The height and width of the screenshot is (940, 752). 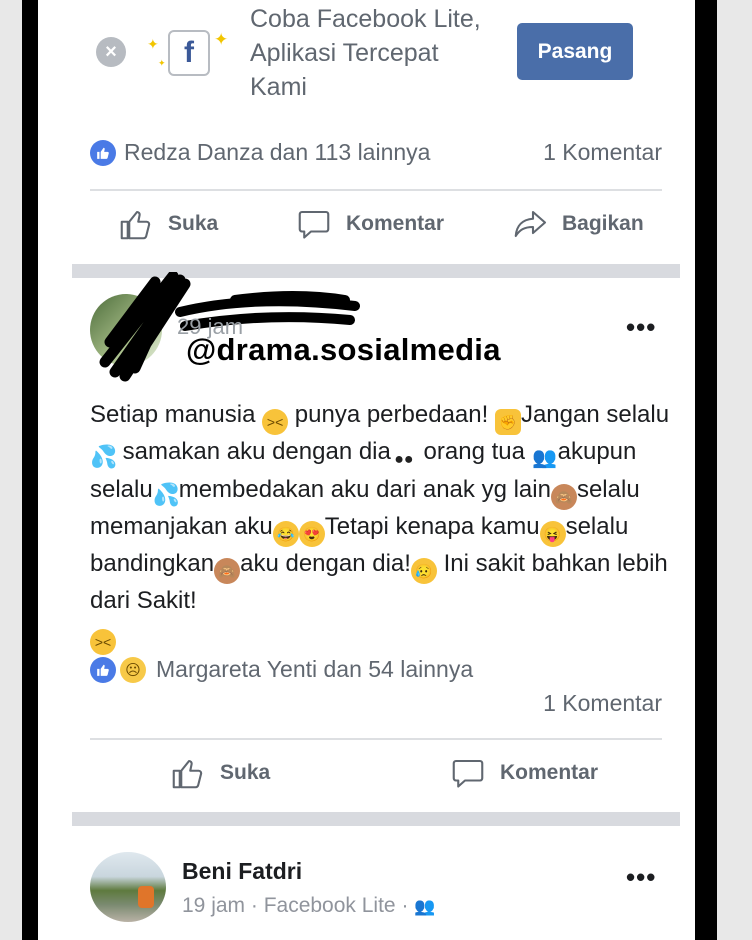 I want to click on reaction-summary: Redza Danza dan 113 lainnya, so click(x=260, y=152).